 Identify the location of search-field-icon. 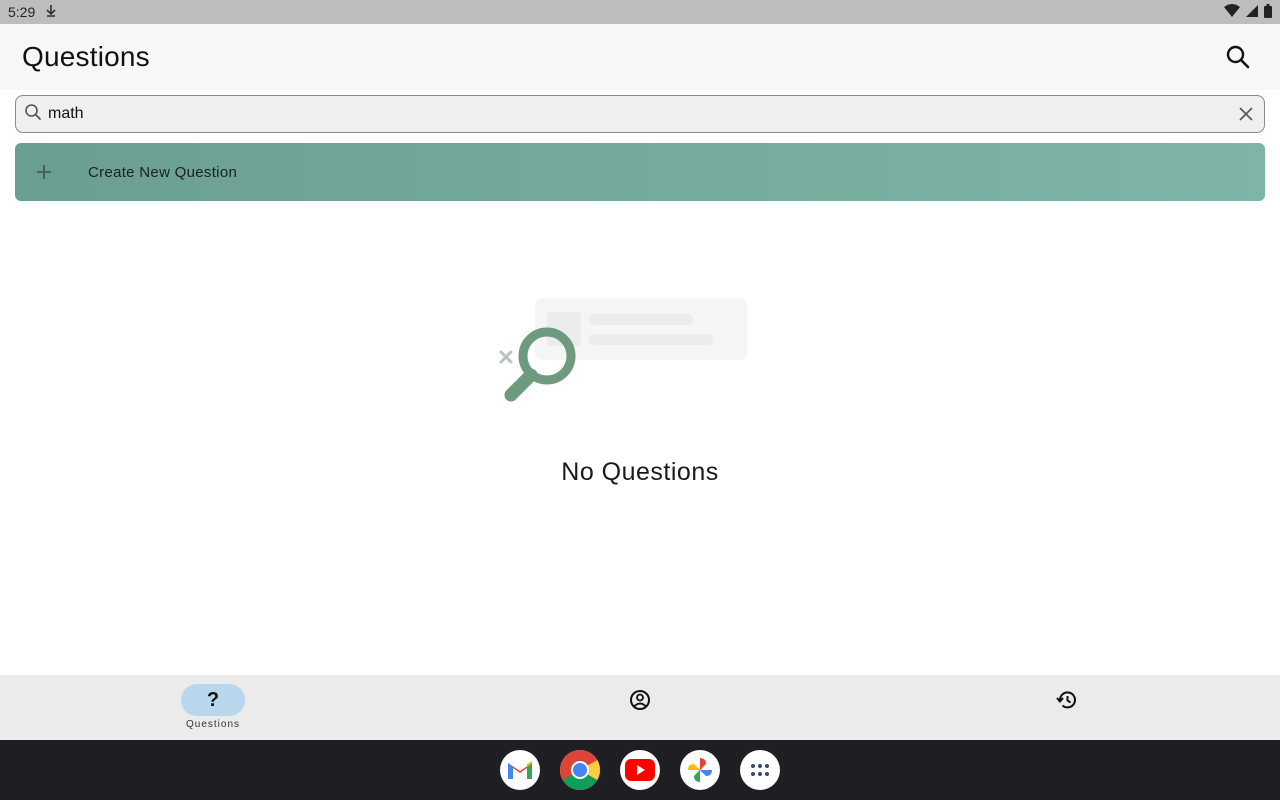
(33, 114).